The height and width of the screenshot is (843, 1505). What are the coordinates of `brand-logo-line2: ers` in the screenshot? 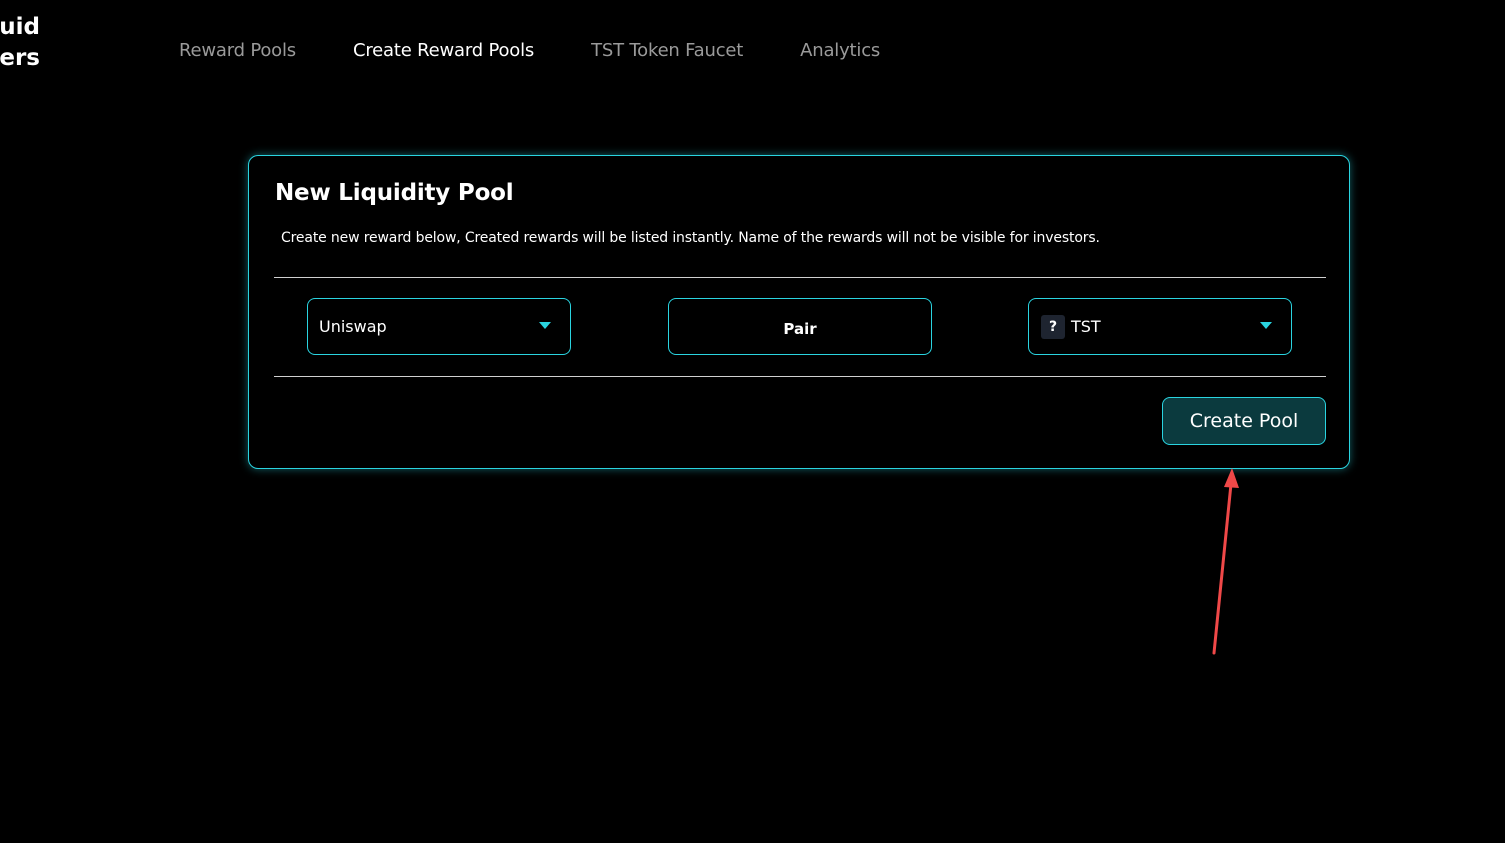 It's located at (20, 58).